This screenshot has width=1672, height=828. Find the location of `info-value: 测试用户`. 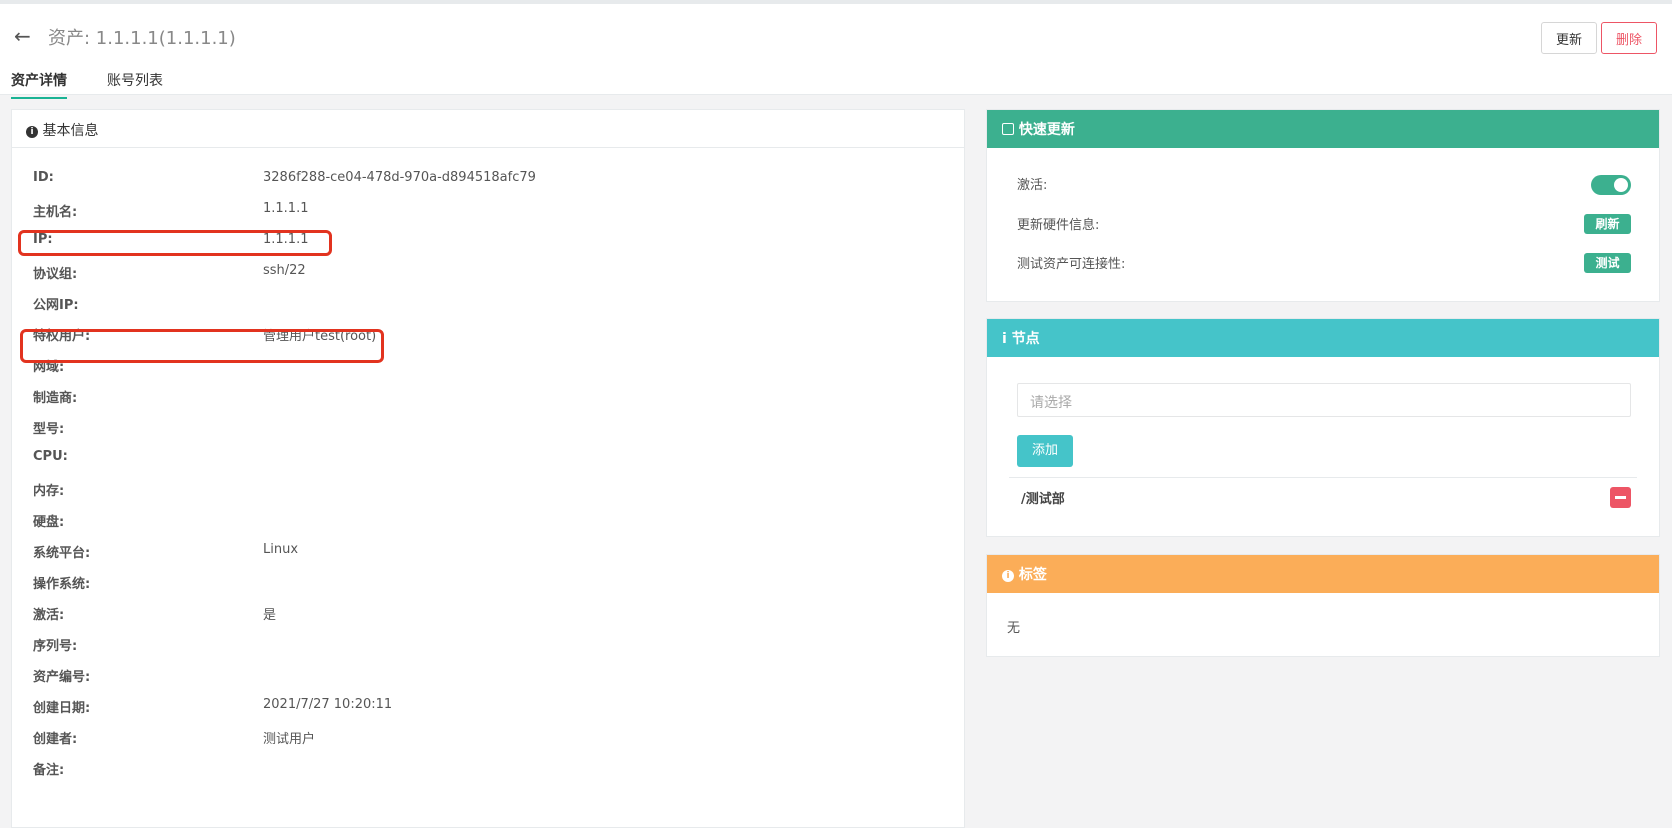

info-value: 测试用户 is located at coordinates (289, 739).